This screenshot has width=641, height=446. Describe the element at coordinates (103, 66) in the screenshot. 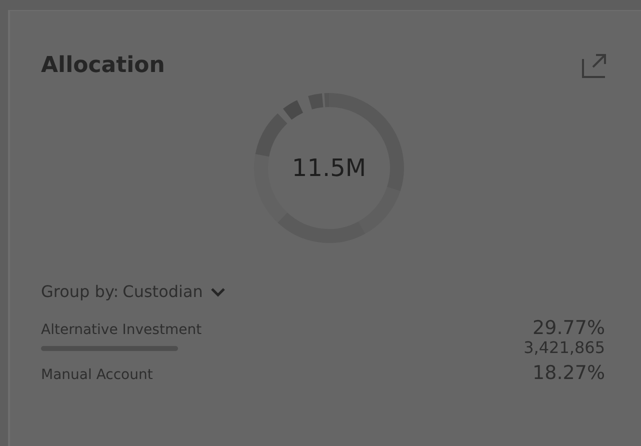

I see `card-title: Allocation` at that location.